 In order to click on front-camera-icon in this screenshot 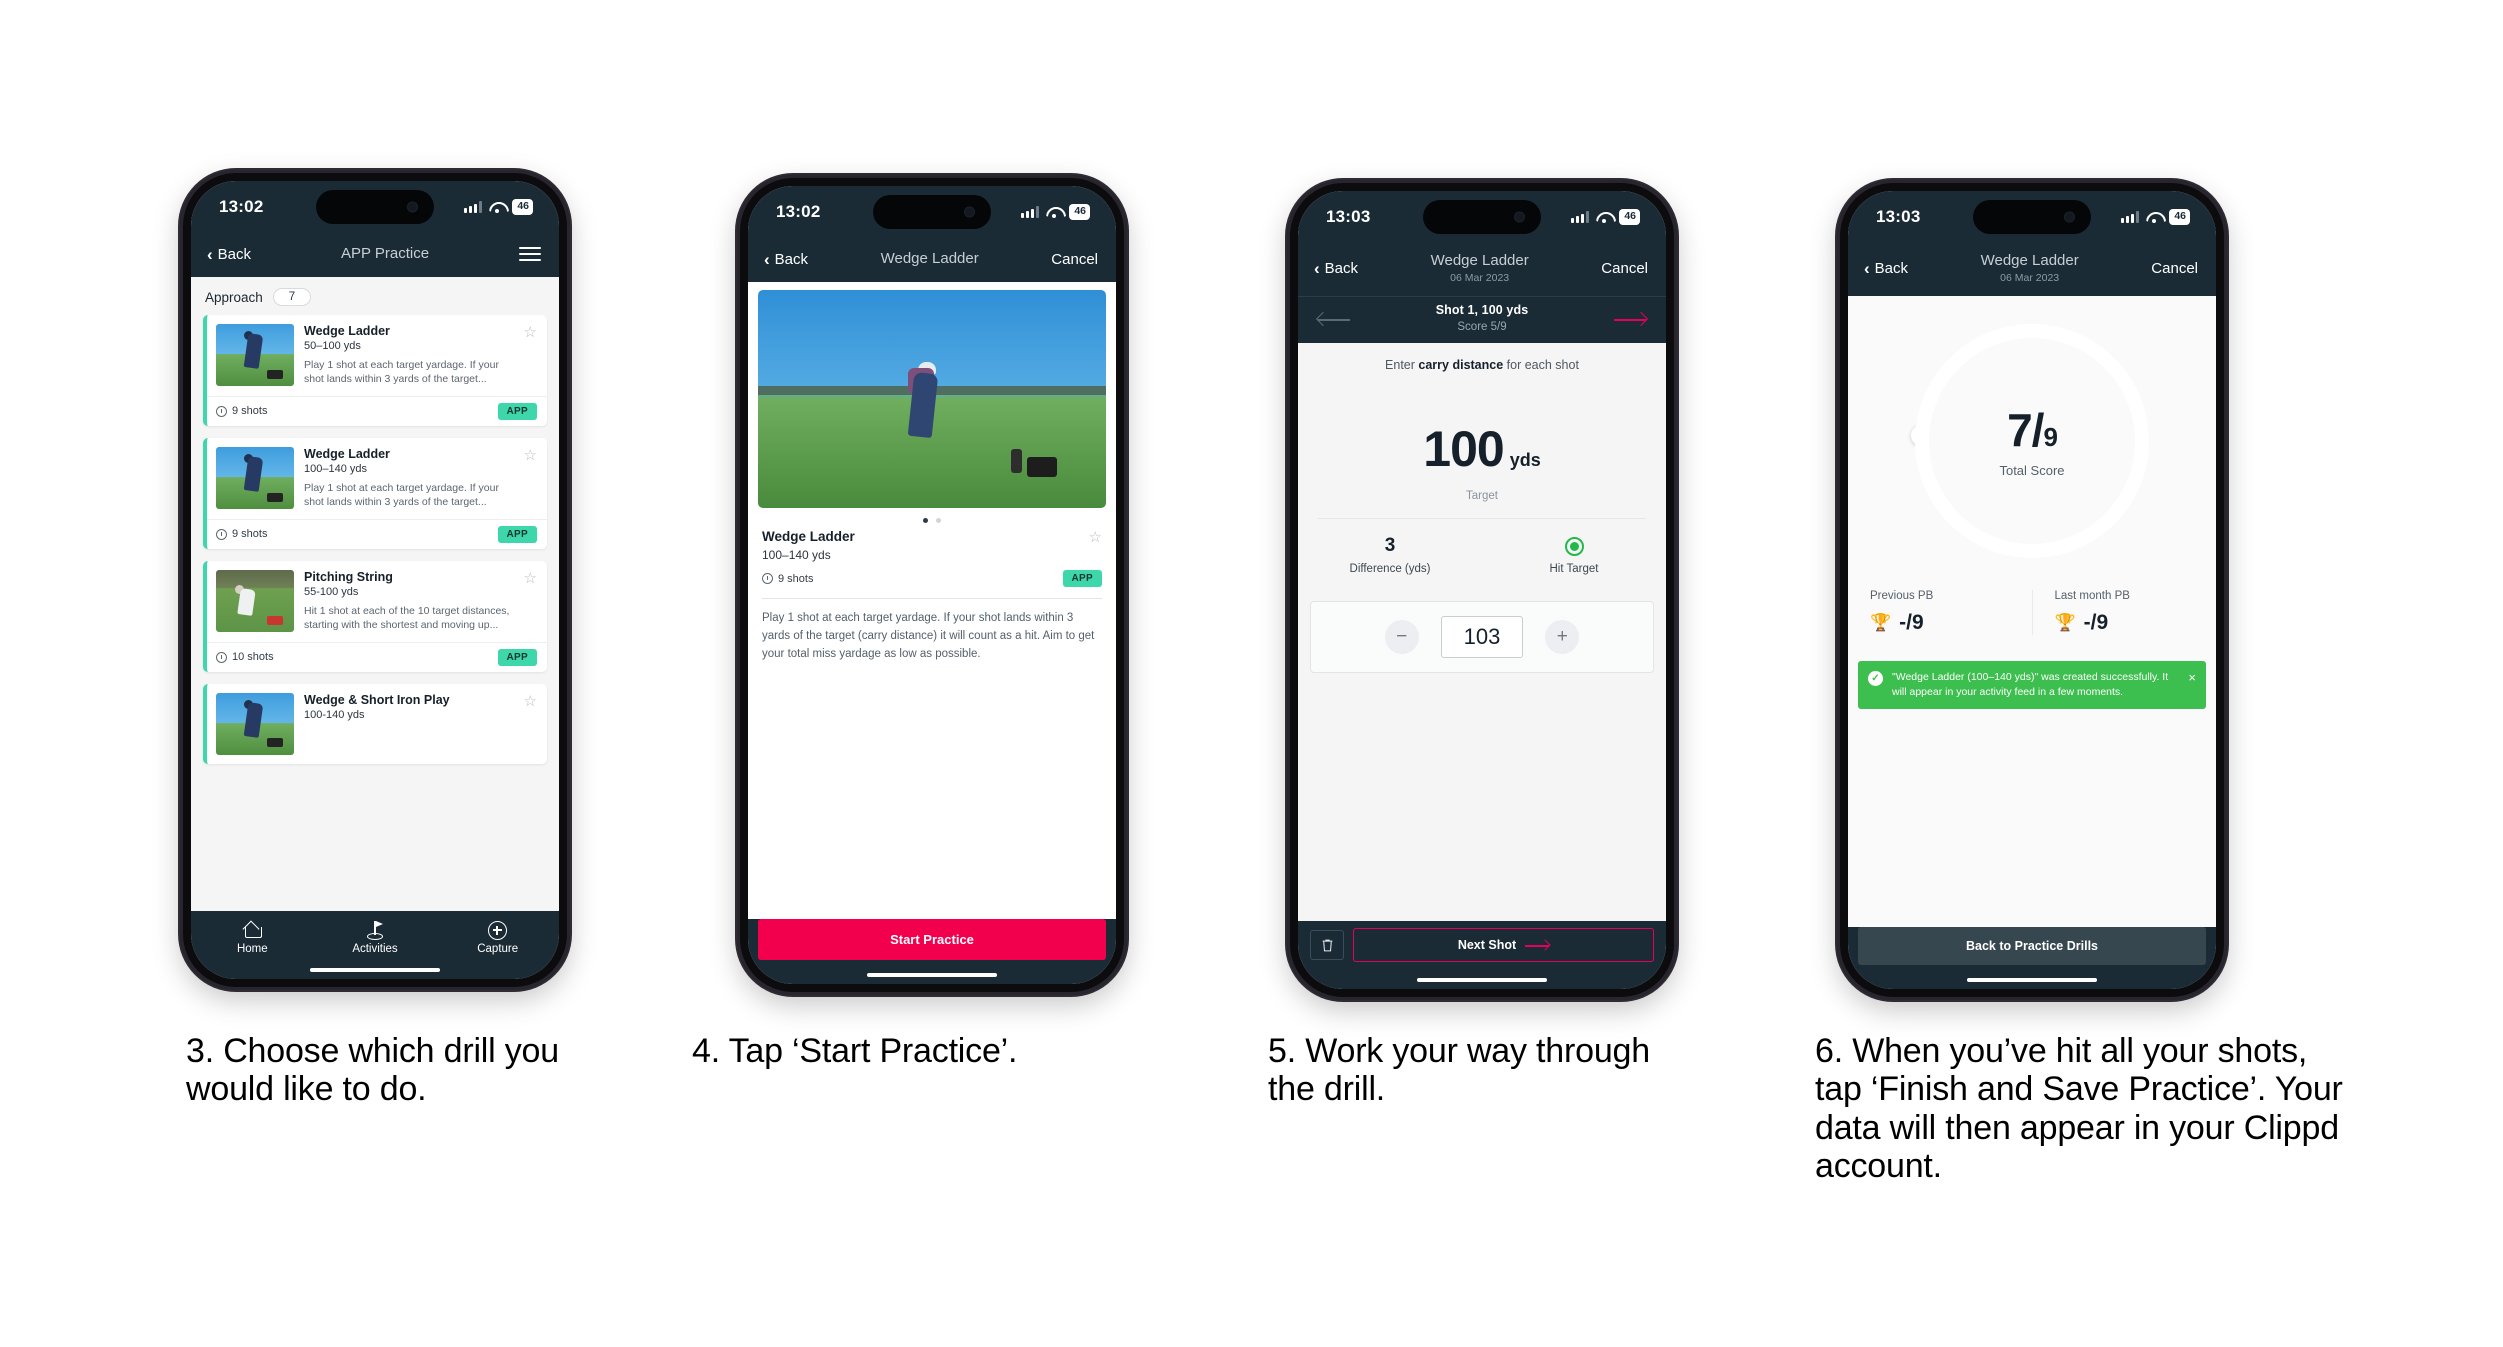, I will do `click(1519, 217)`.